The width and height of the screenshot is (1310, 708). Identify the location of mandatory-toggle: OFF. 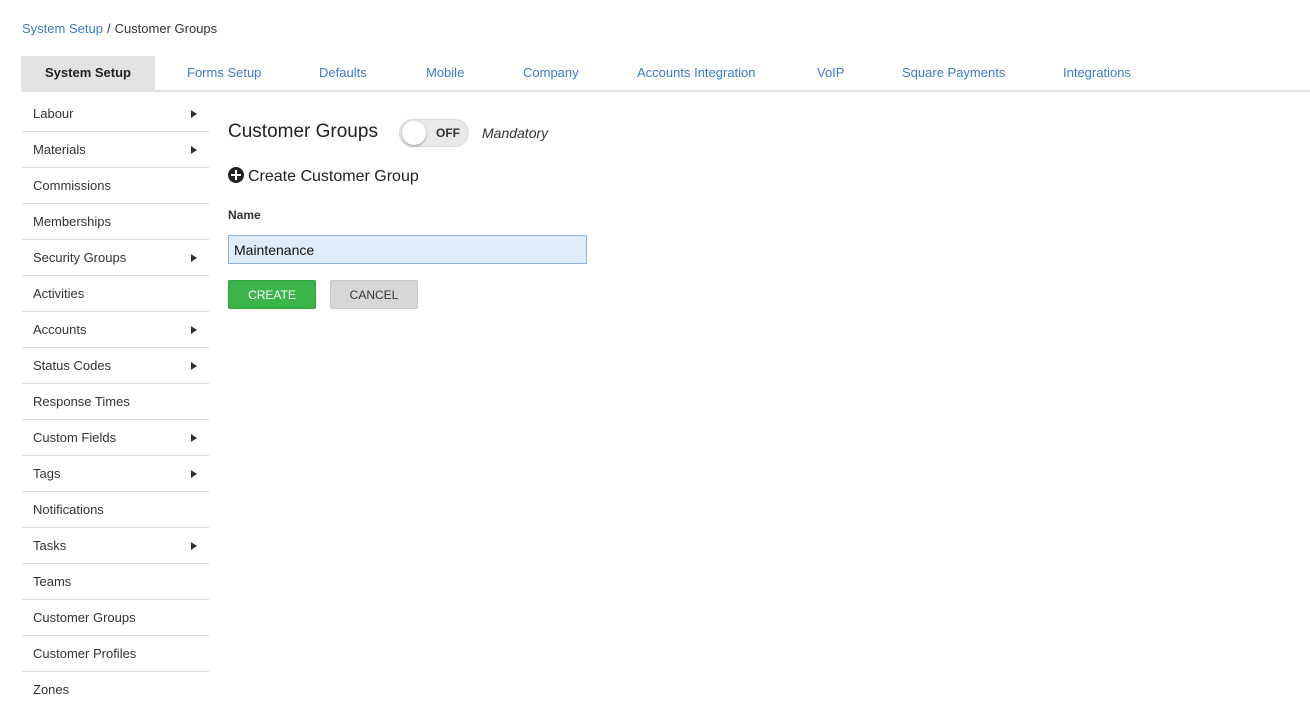
(434, 133).